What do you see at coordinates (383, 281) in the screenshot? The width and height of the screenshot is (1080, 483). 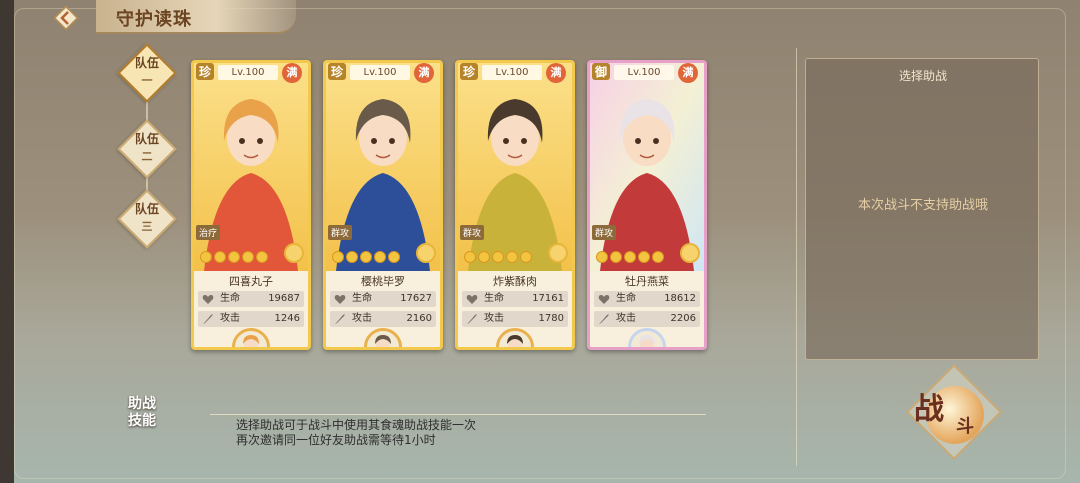 I see `character-name: 樱桃毕罗` at bounding box center [383, 281].